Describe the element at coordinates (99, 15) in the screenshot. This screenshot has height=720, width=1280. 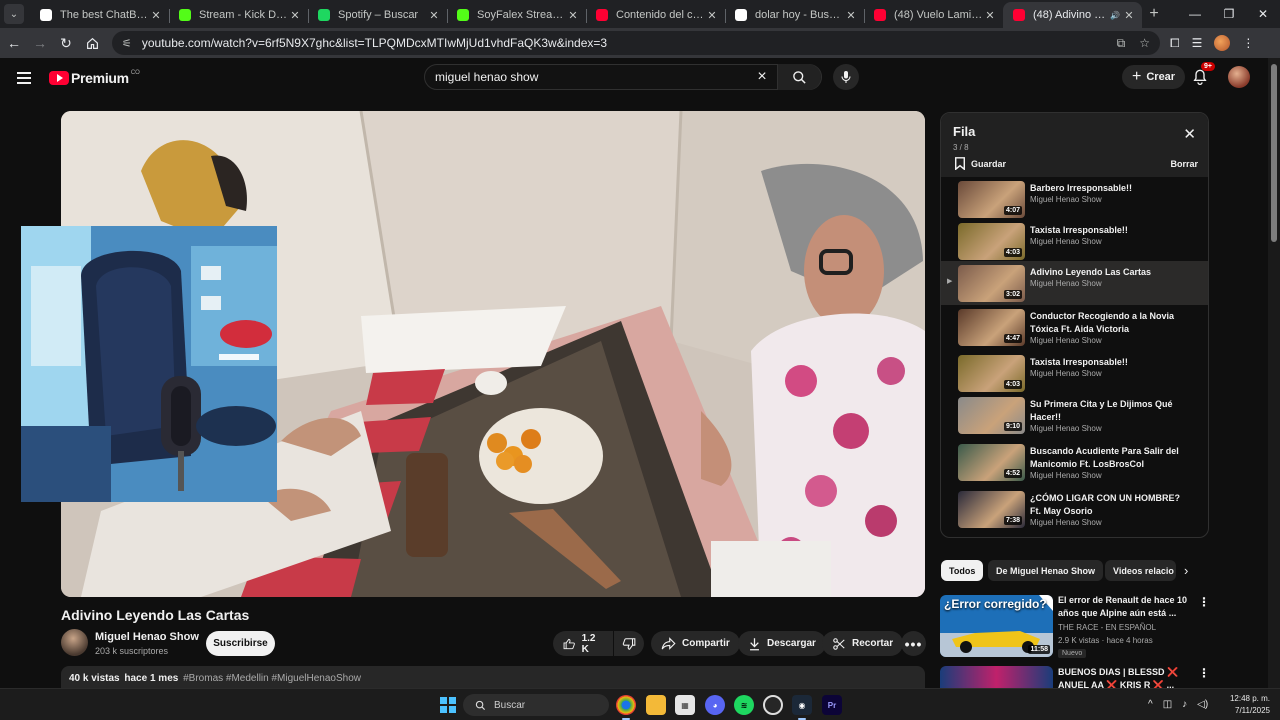
I see `browser-tab: The best ChatBot and Wr✕` at that location.